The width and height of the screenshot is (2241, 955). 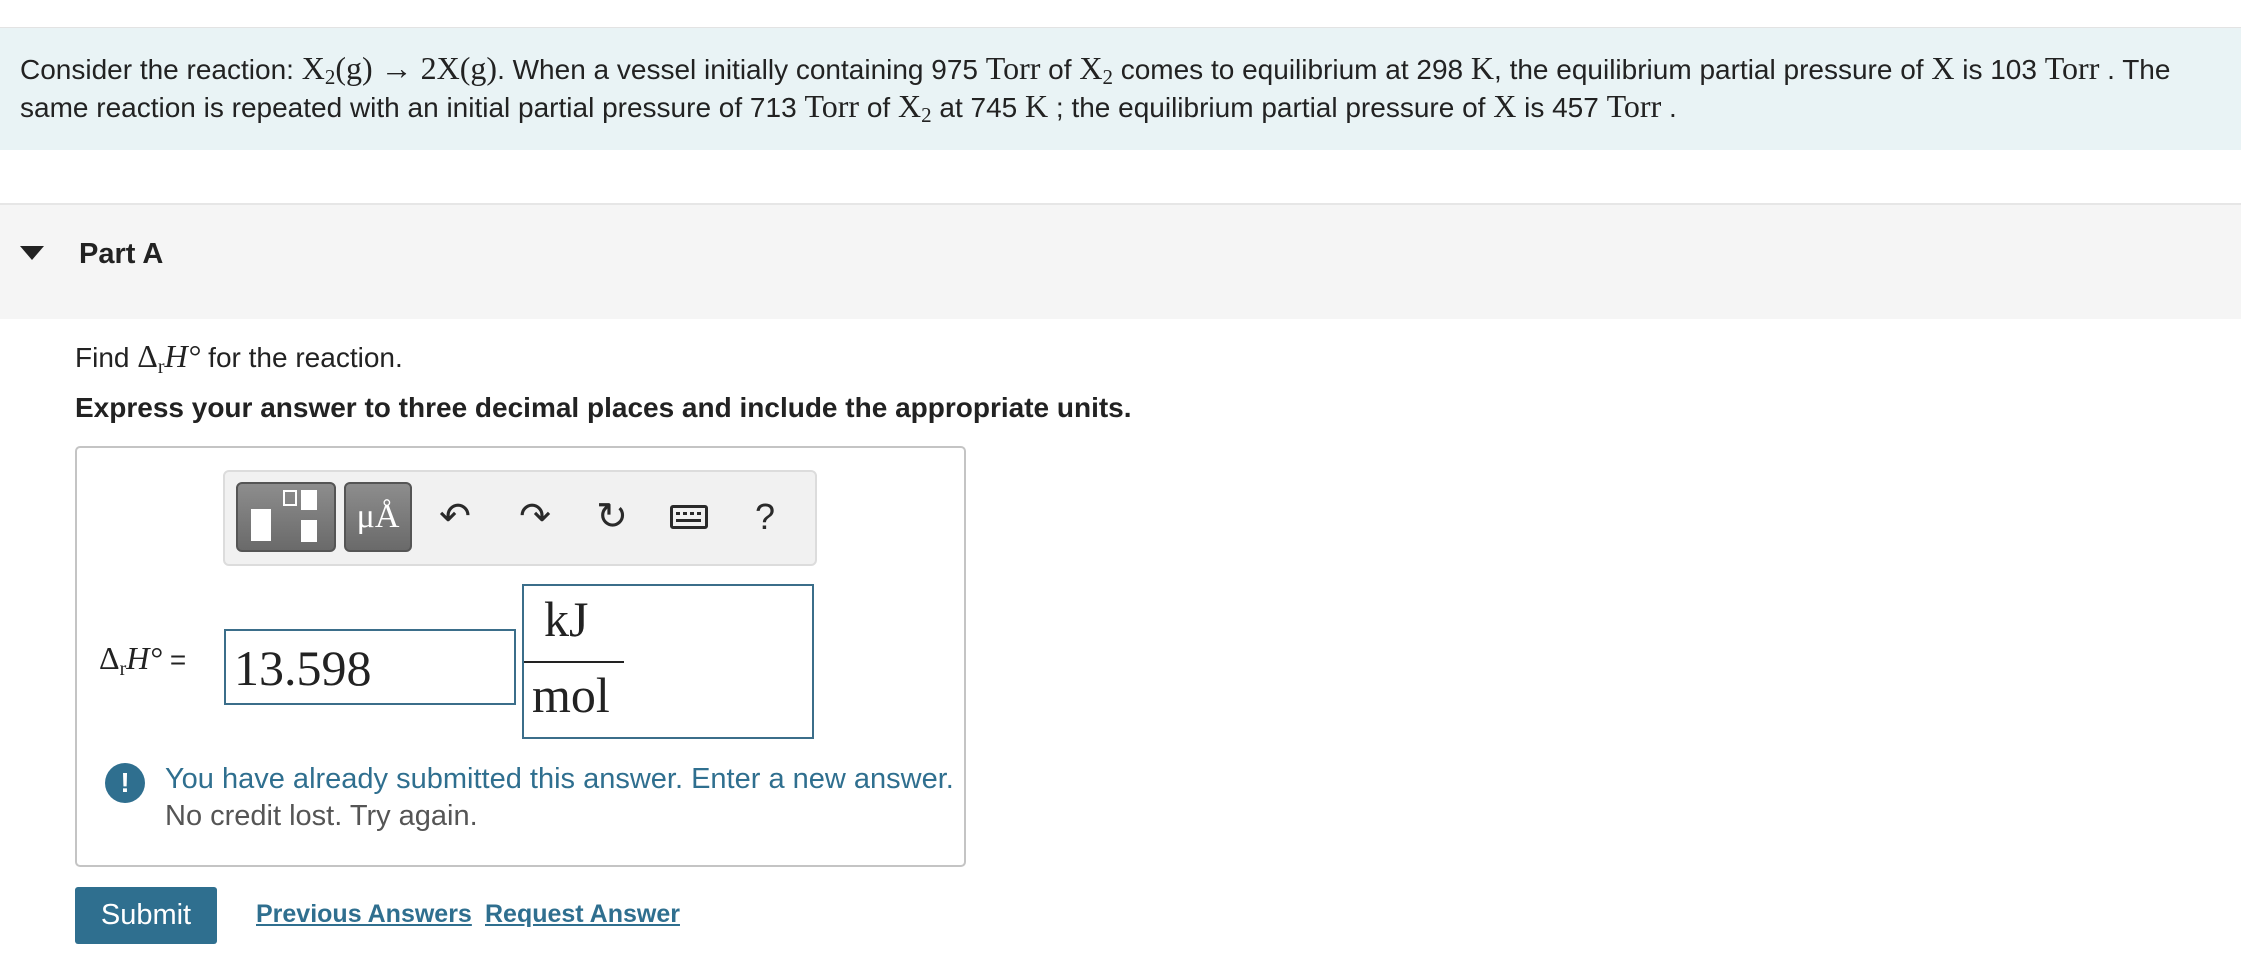 What do you see at coordinates (146, 915) in the screenshot?
I see `submit-button: Submit` at bounding box center [146, 915].